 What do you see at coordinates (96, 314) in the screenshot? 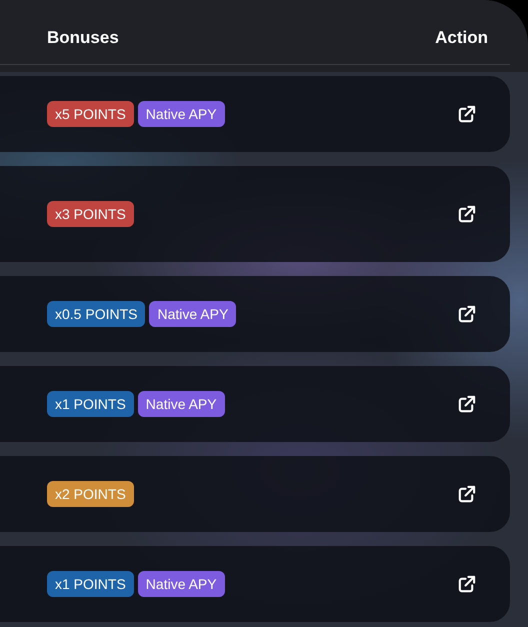
I see `bonus-tag: x0.5 POINTS` at bounding box center [96, 314].